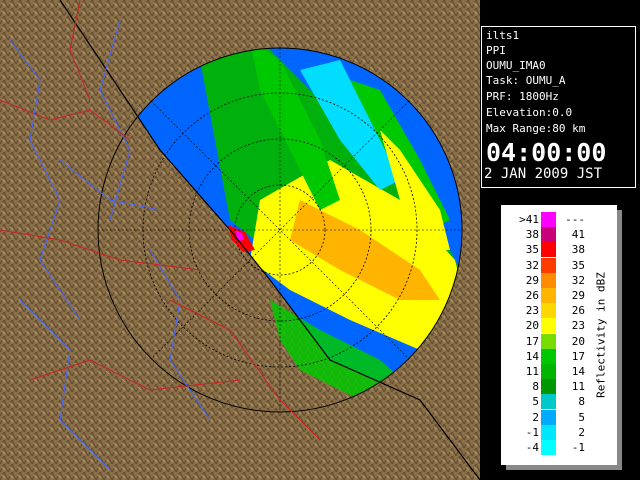 The width and height of the screenshot is (640, 480). I want to click on observation-time: 04:00:00, so click(546, 152).